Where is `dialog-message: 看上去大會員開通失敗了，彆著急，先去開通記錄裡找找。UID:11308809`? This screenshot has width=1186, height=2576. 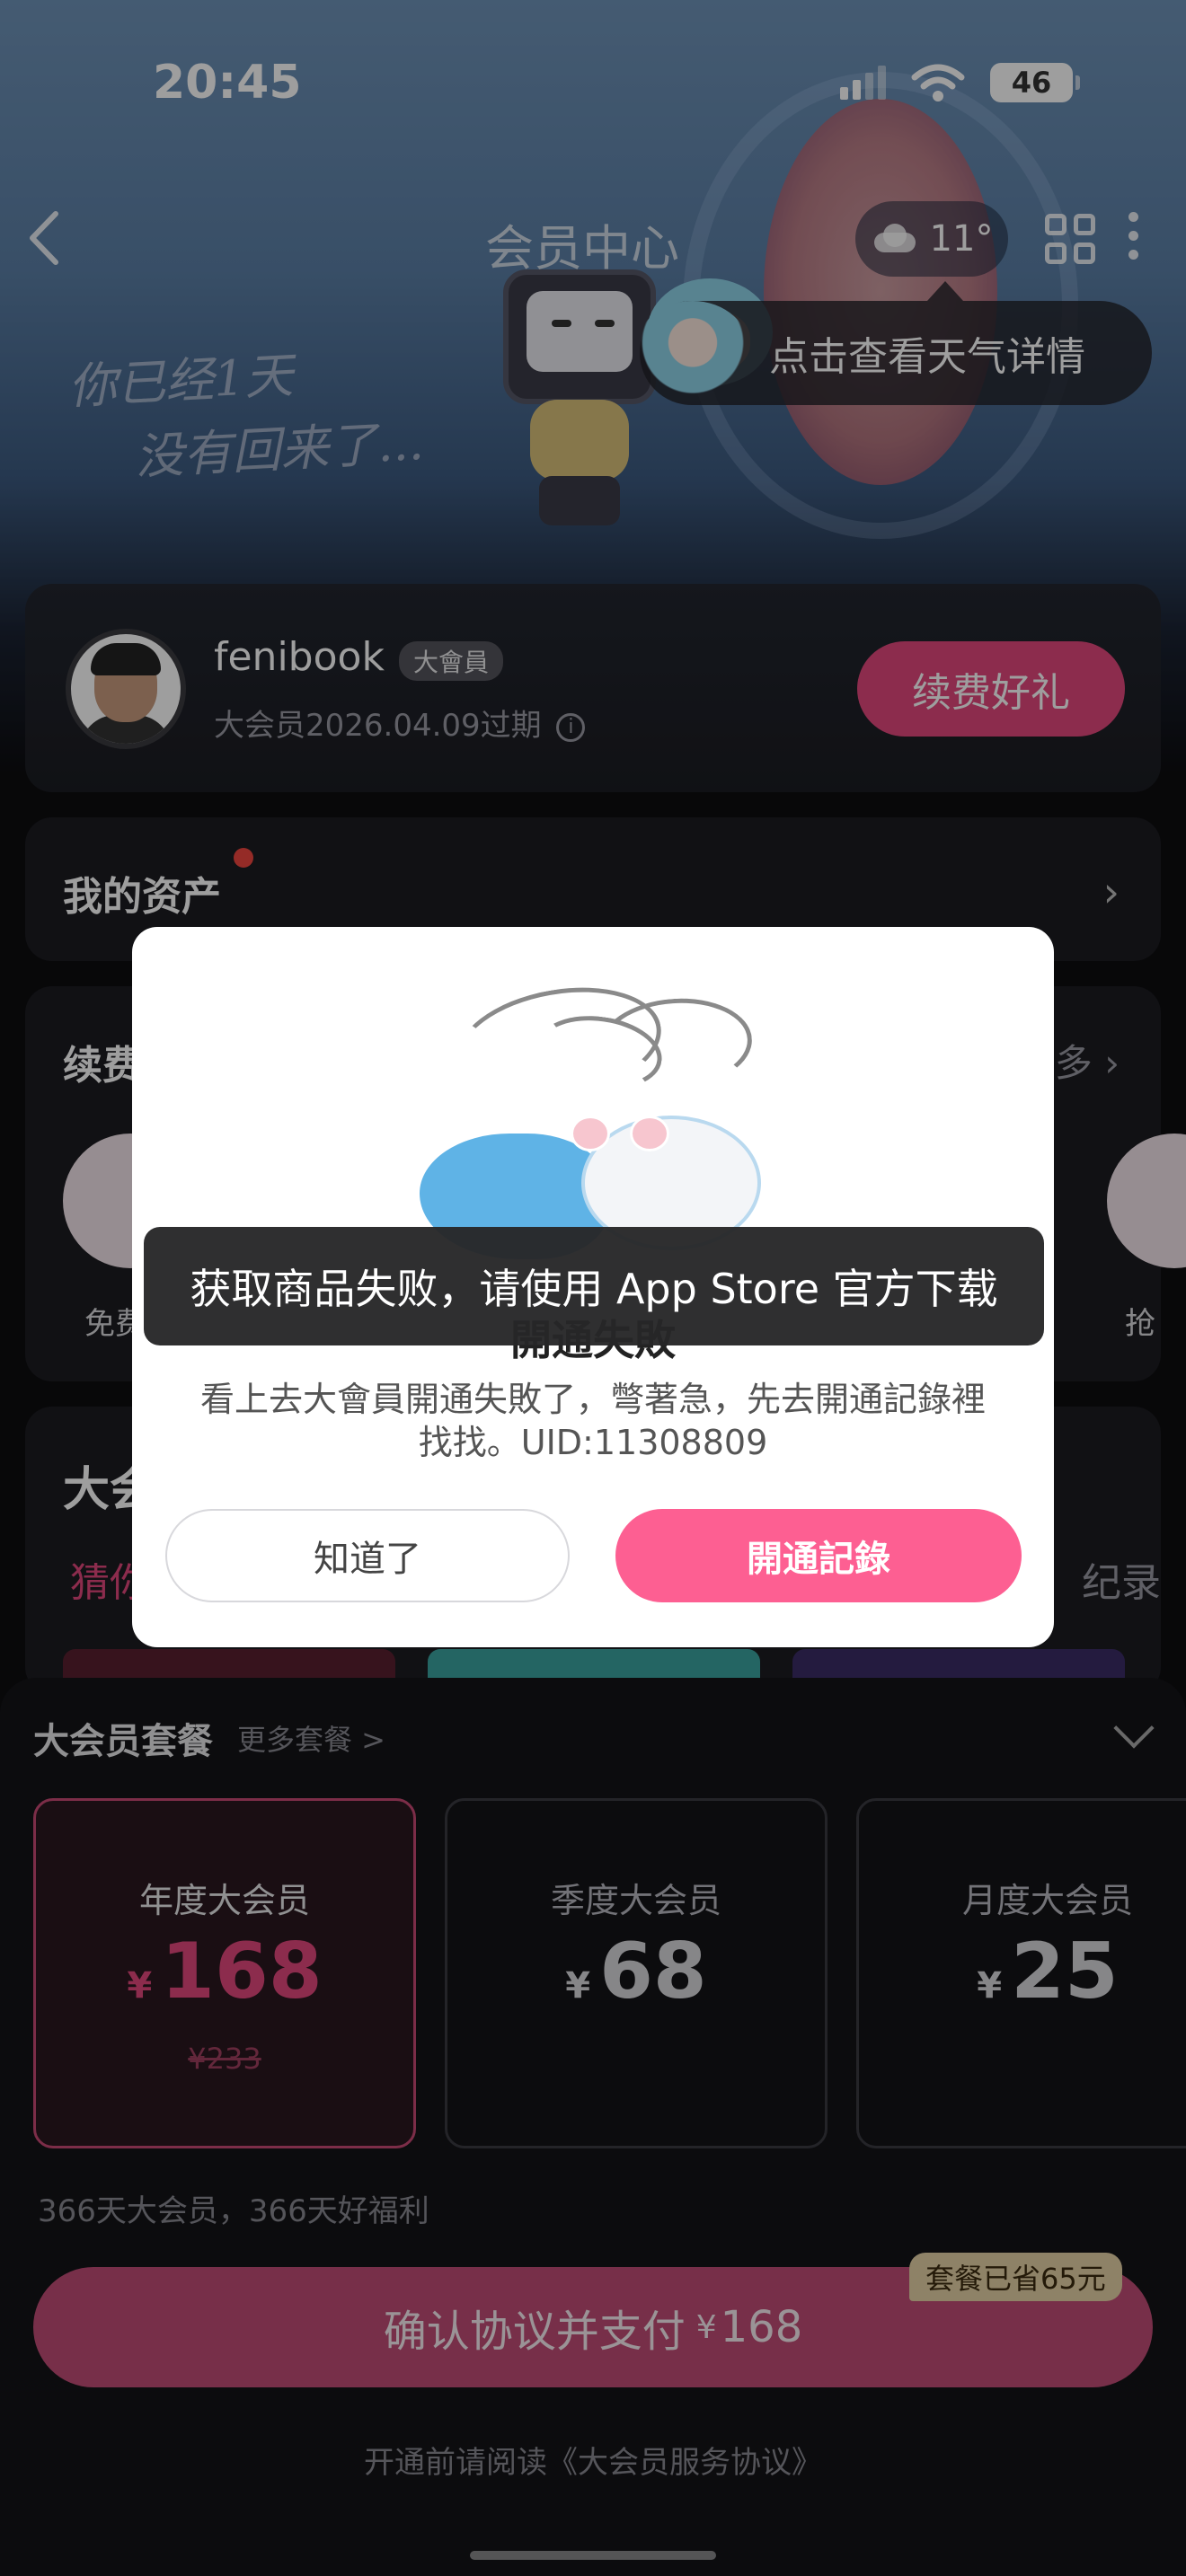 dialog-message: 看上去大會員開通失敗了，彆著急，先去開通記錄裡找找。UID:11308809 is located at coordinates (592, 1421).